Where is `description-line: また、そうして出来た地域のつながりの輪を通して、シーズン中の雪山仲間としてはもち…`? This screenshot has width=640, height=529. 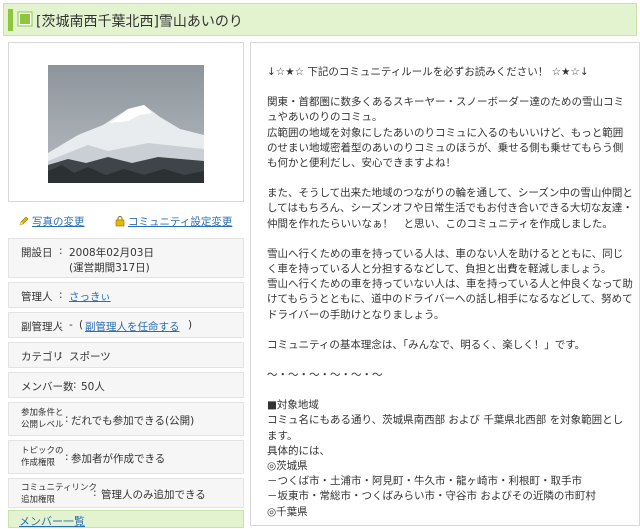
description-line: また、そうして出来た地域のつながりの輪を通して、シーズン中の雪山仲間としてはもち… is located at coordinates (450, 208).